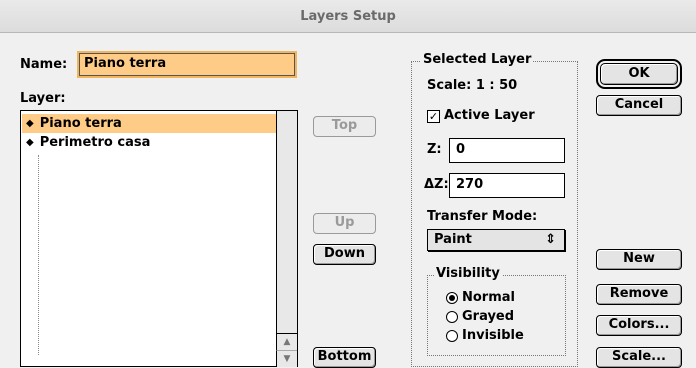 This screenshot has height=368, width=696. I want to click on window-title: Layers Setup, so click(348, 16).